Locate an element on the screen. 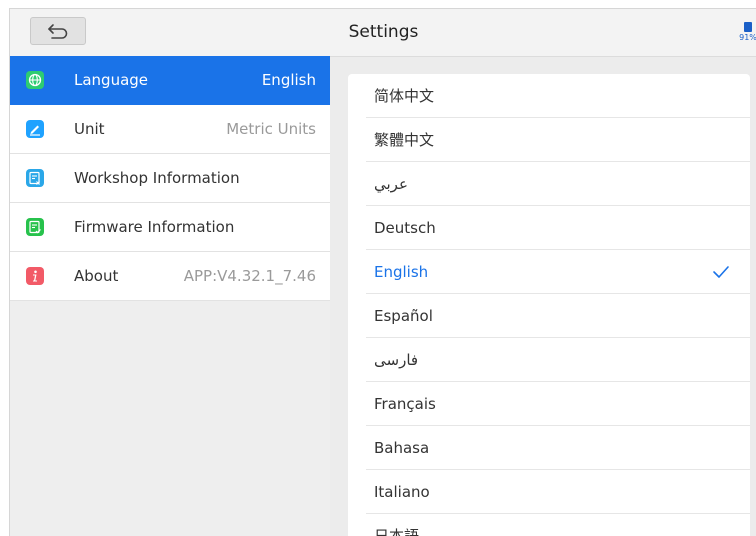 This screenshot has width=756, height=536. language-label: 繁體中文 is located at coordinates (404, 140).